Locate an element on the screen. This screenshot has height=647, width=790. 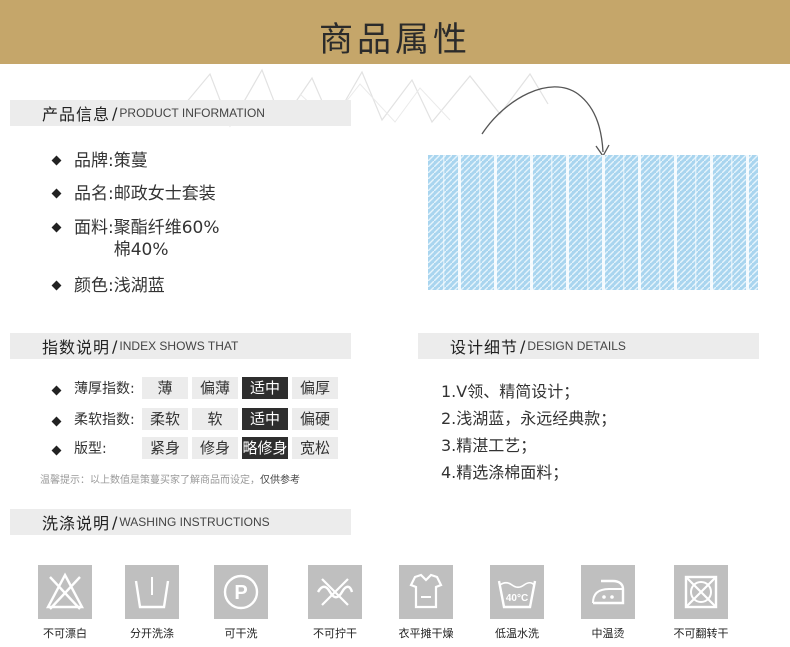
wash-label: 分开洗涤 is located at coordinates (152, 633).